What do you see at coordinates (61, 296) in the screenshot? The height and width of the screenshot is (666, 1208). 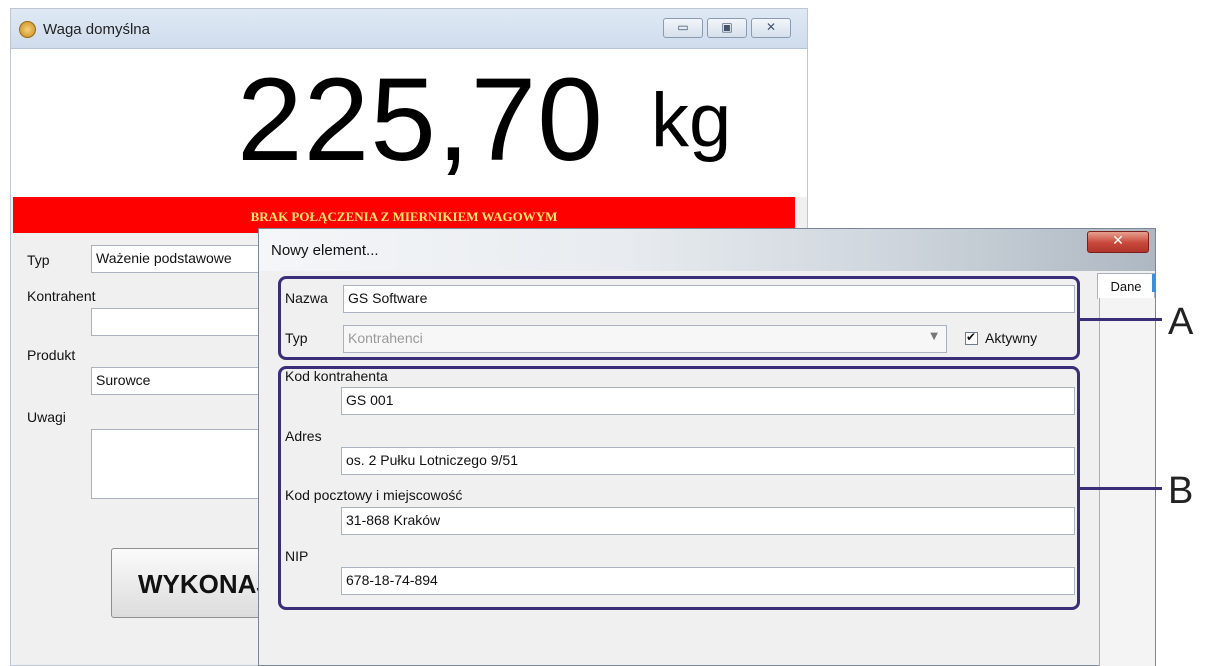 I see `kontrahent-label: Kontrahent` at bounding box center [61, 296].